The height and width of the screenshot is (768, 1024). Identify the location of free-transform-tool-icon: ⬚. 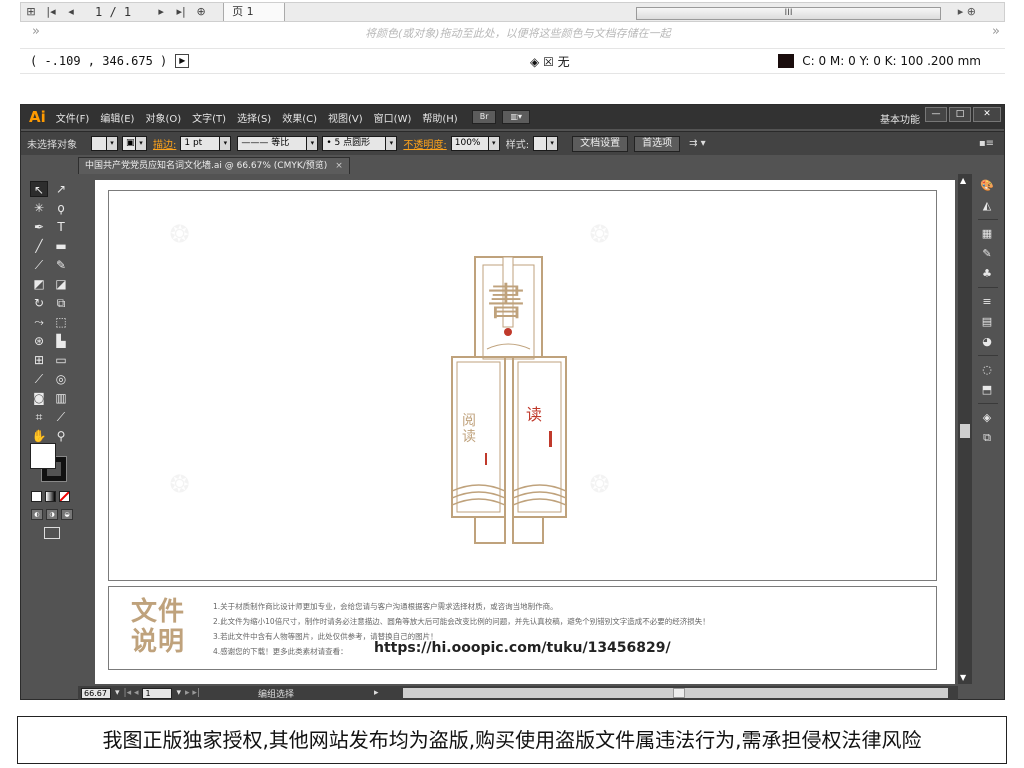
(61, 322).